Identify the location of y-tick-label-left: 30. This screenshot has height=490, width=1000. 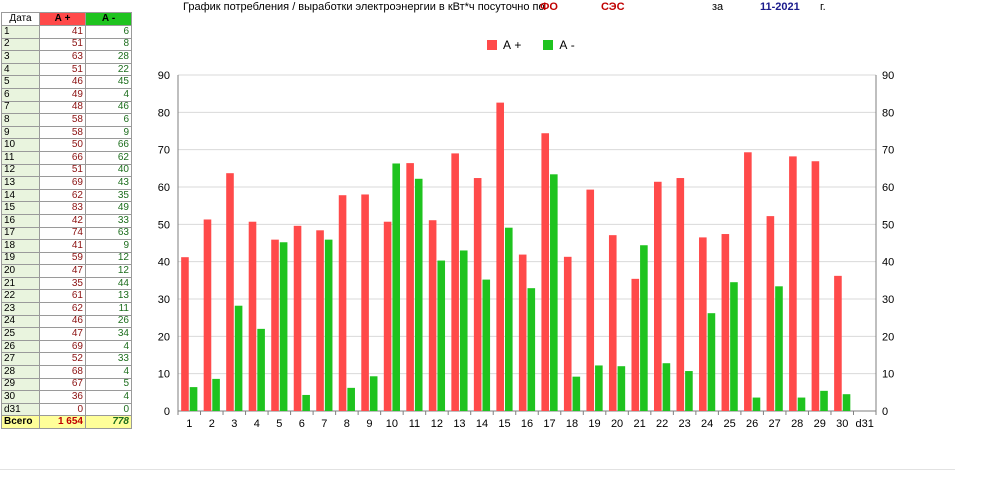
(164, 300).